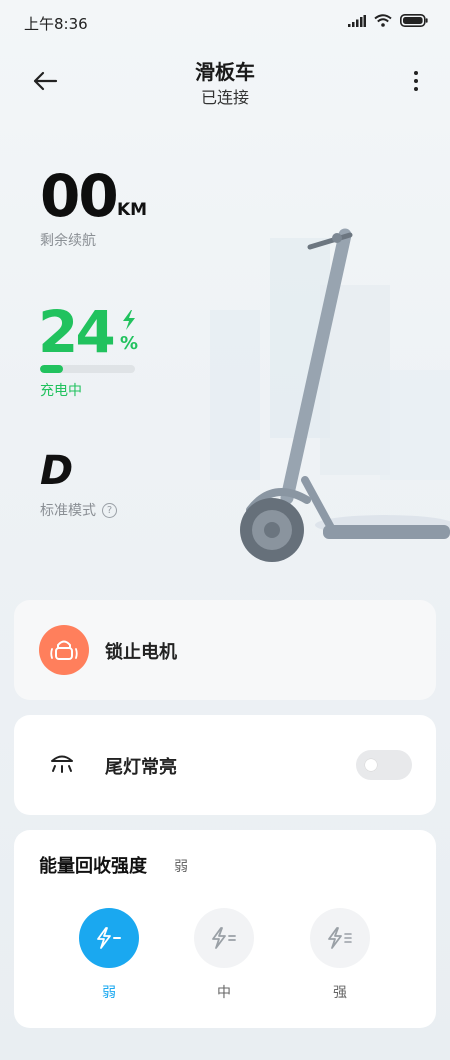 The width and height of the screenshot is (450, 1060). Describe the element at coordinates (68, 241) in the screenshot. I see `range-label: 剩余续航` at that location.